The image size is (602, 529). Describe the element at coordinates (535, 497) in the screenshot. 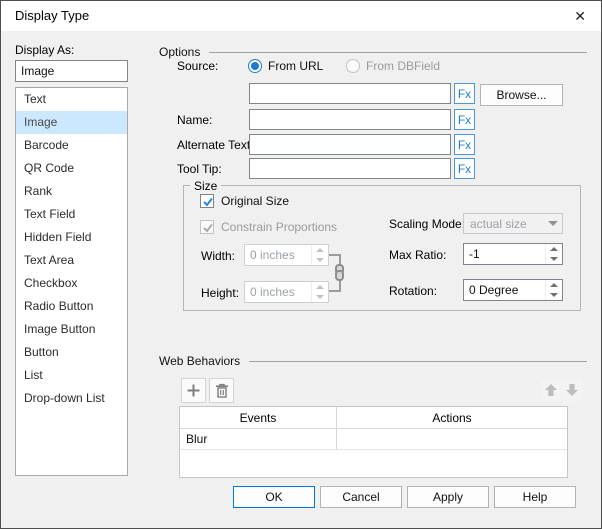

I see `help-button: Help` at that location.